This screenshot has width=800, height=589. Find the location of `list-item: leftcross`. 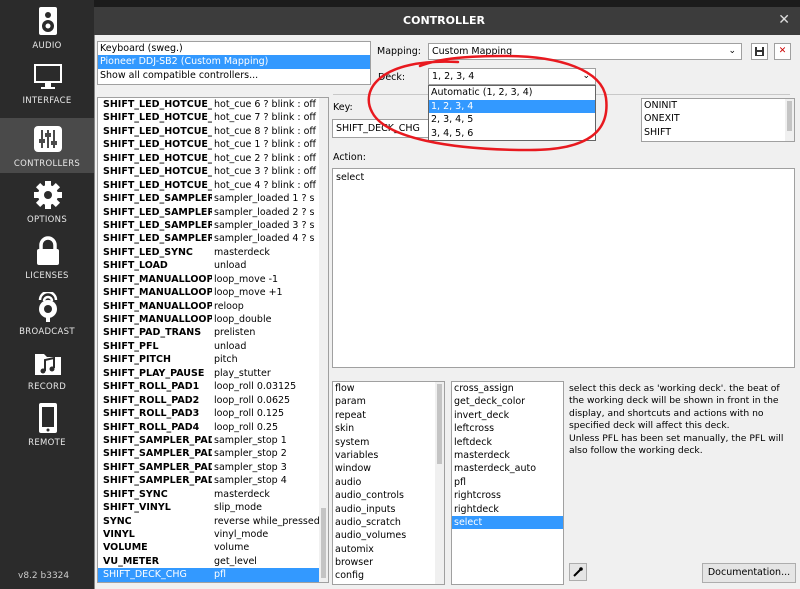

list-item: leftcross is located at coordinates (507, 428).